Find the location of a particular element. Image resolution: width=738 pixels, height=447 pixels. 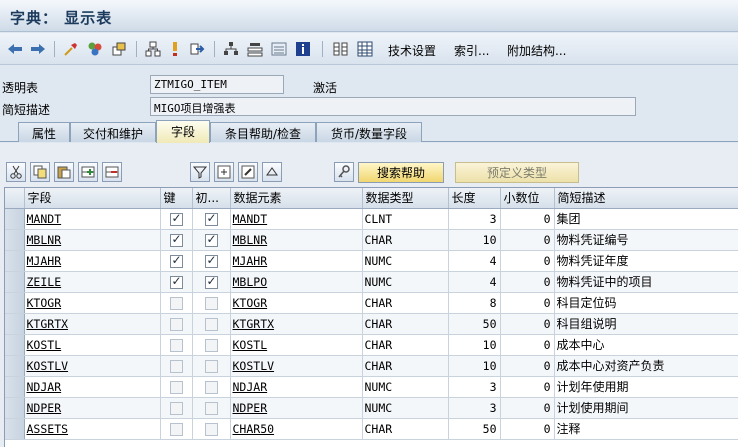

data-element-text: NDJAR is located at coordinates (250, 387).